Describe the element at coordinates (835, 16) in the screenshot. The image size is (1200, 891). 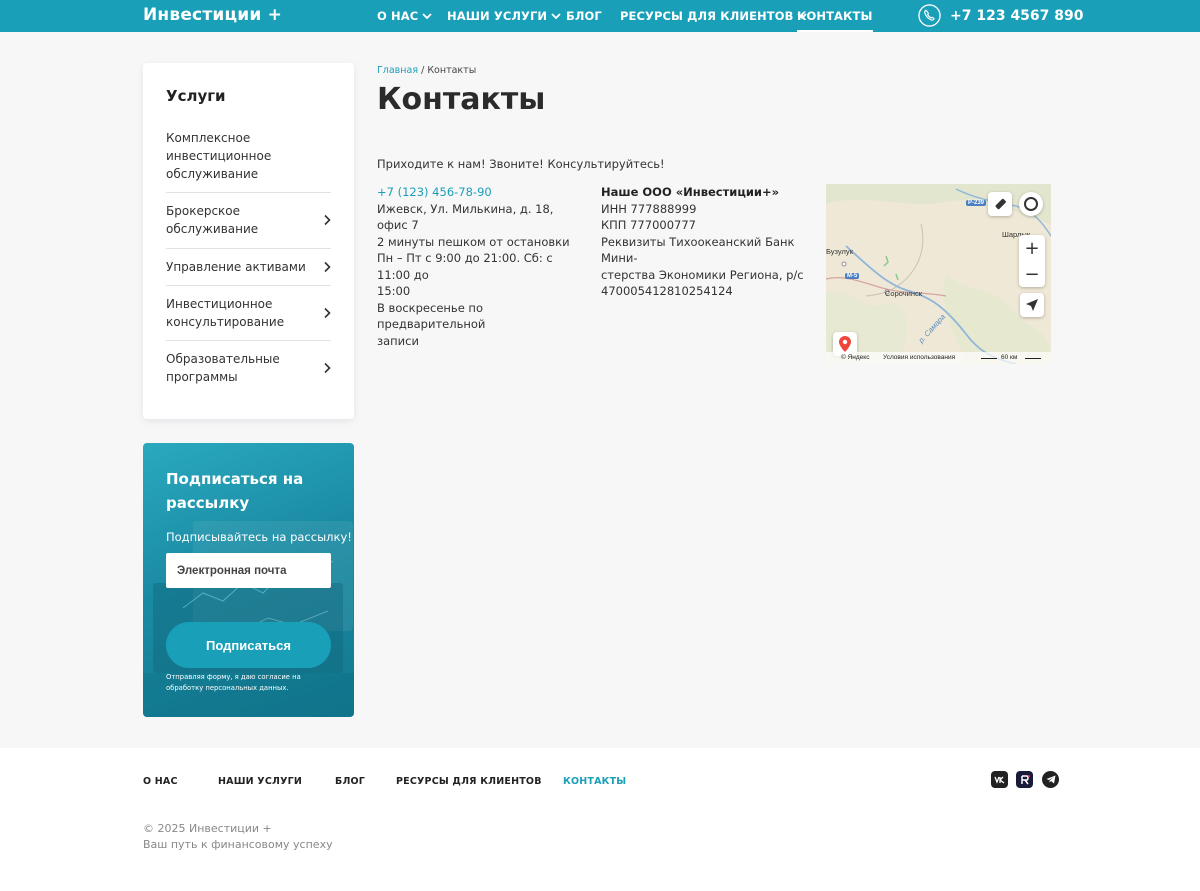
I see `nav-contacts-label: КОНТАКТЫ` at that location.